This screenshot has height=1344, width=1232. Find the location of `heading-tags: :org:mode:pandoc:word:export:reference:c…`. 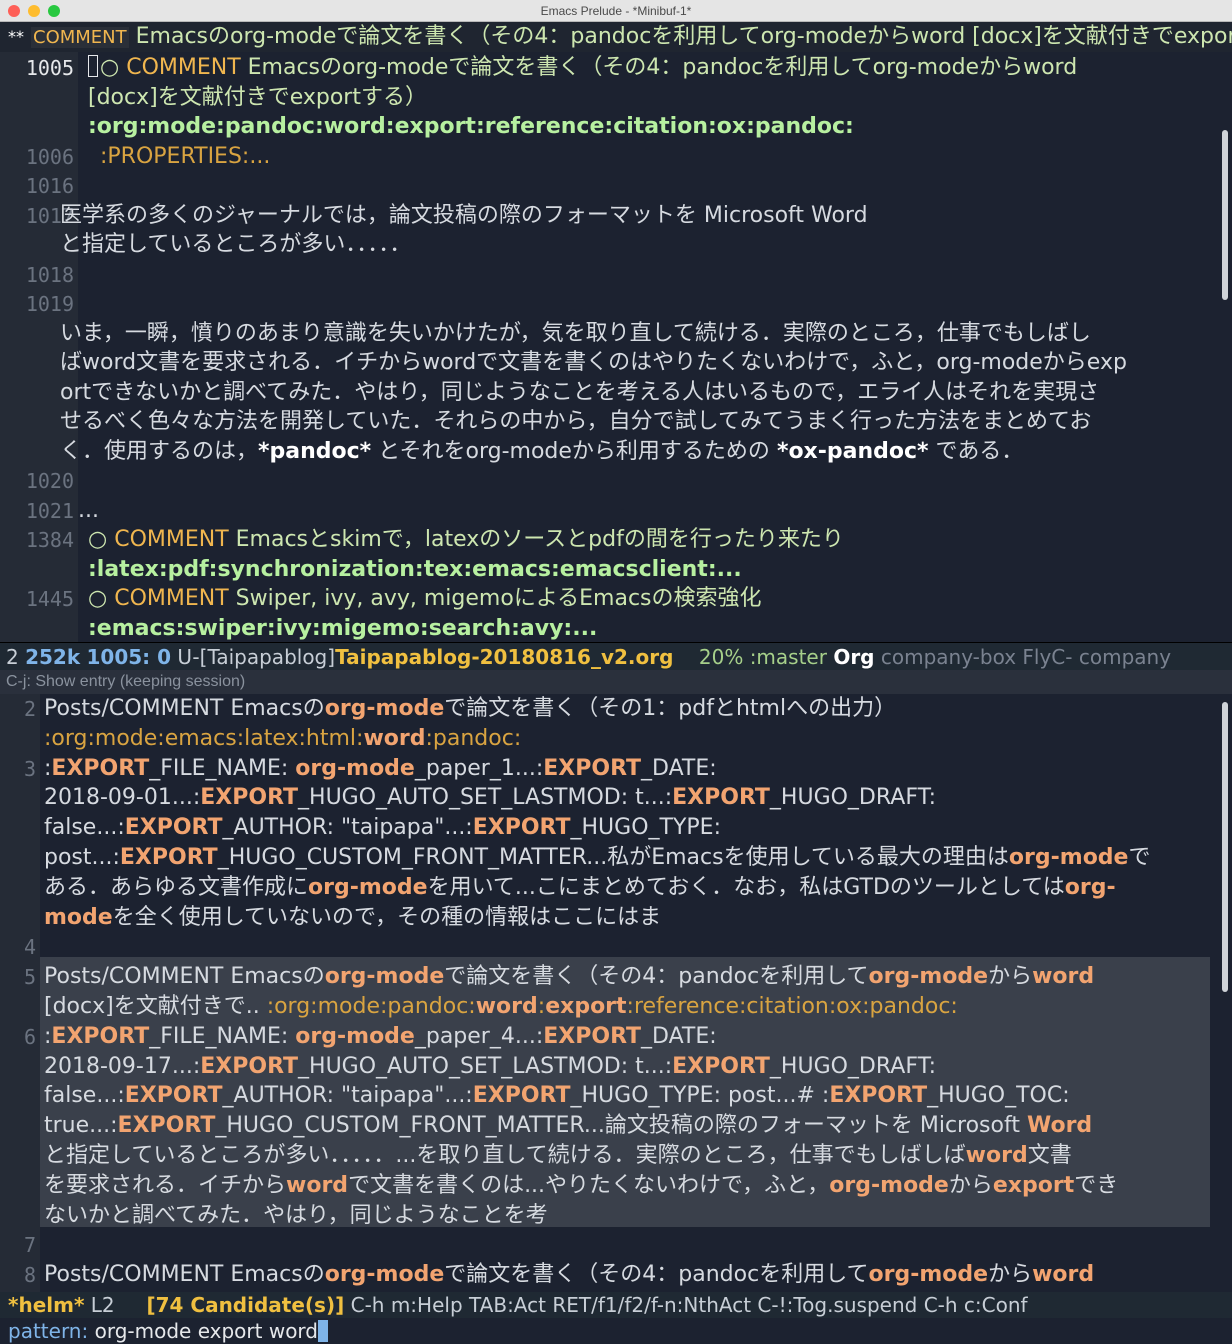

heading-tags: :org:mode:pandoc:word:export:reference:c… is located at coordinates (471, 126).